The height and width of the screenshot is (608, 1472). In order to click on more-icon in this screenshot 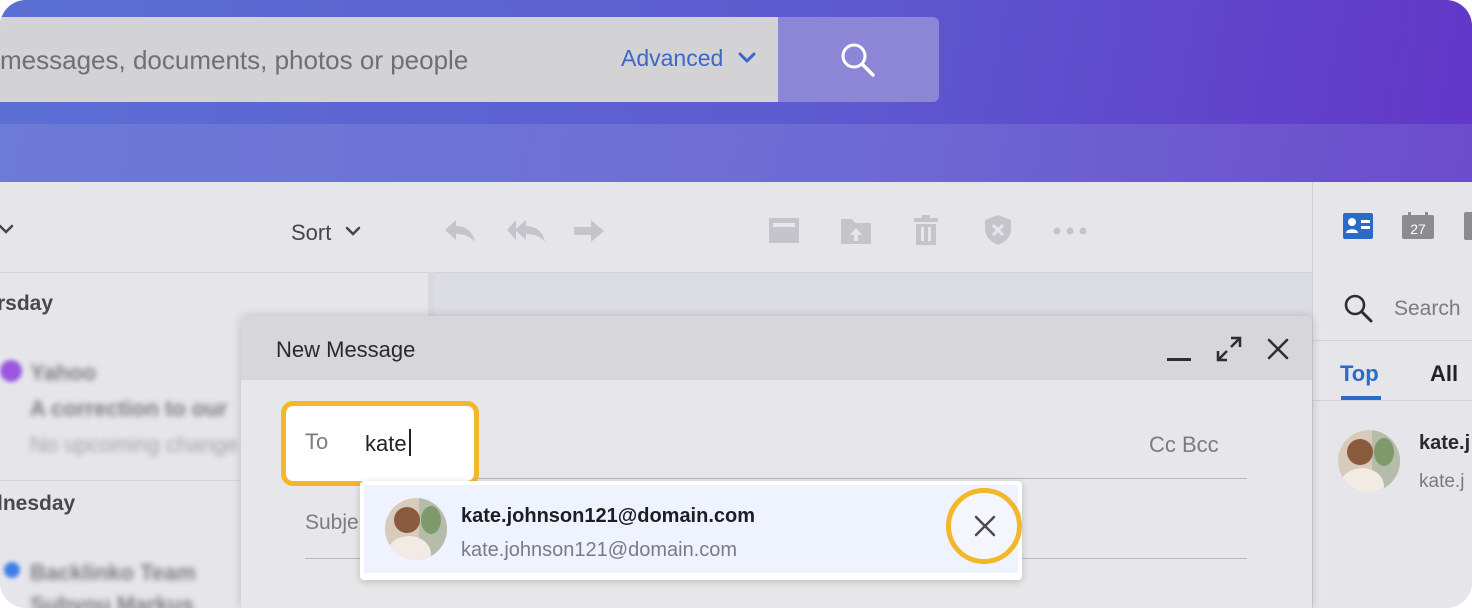, I will do `click(1070, 231)`.